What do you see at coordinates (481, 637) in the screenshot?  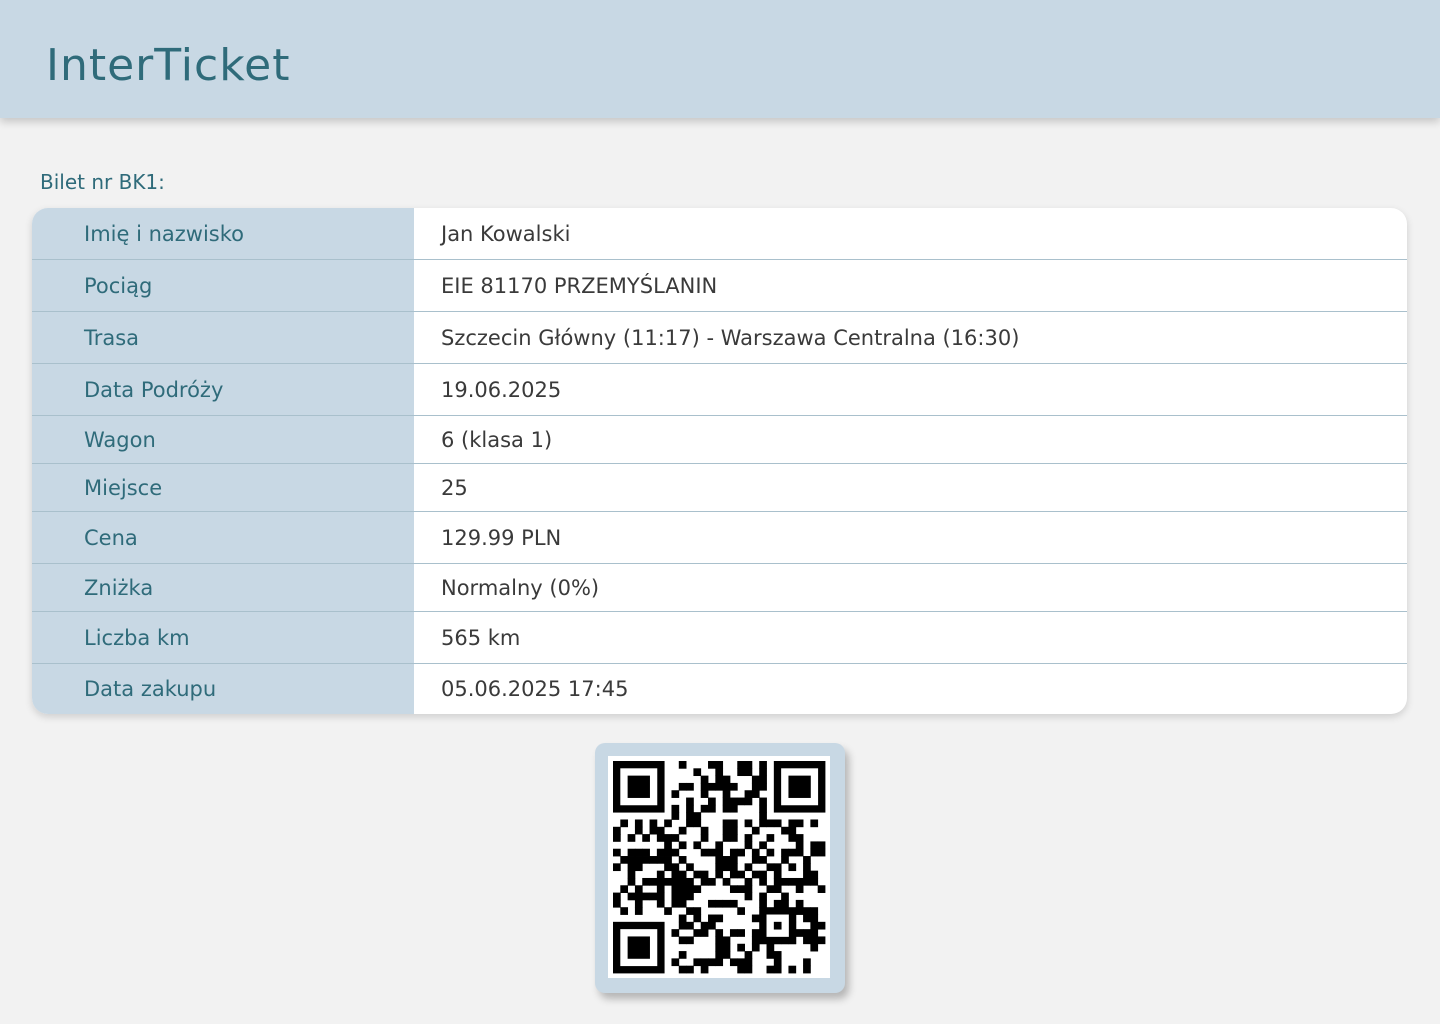 I see `row-value: 565 km` at bounding box center [481, 637].